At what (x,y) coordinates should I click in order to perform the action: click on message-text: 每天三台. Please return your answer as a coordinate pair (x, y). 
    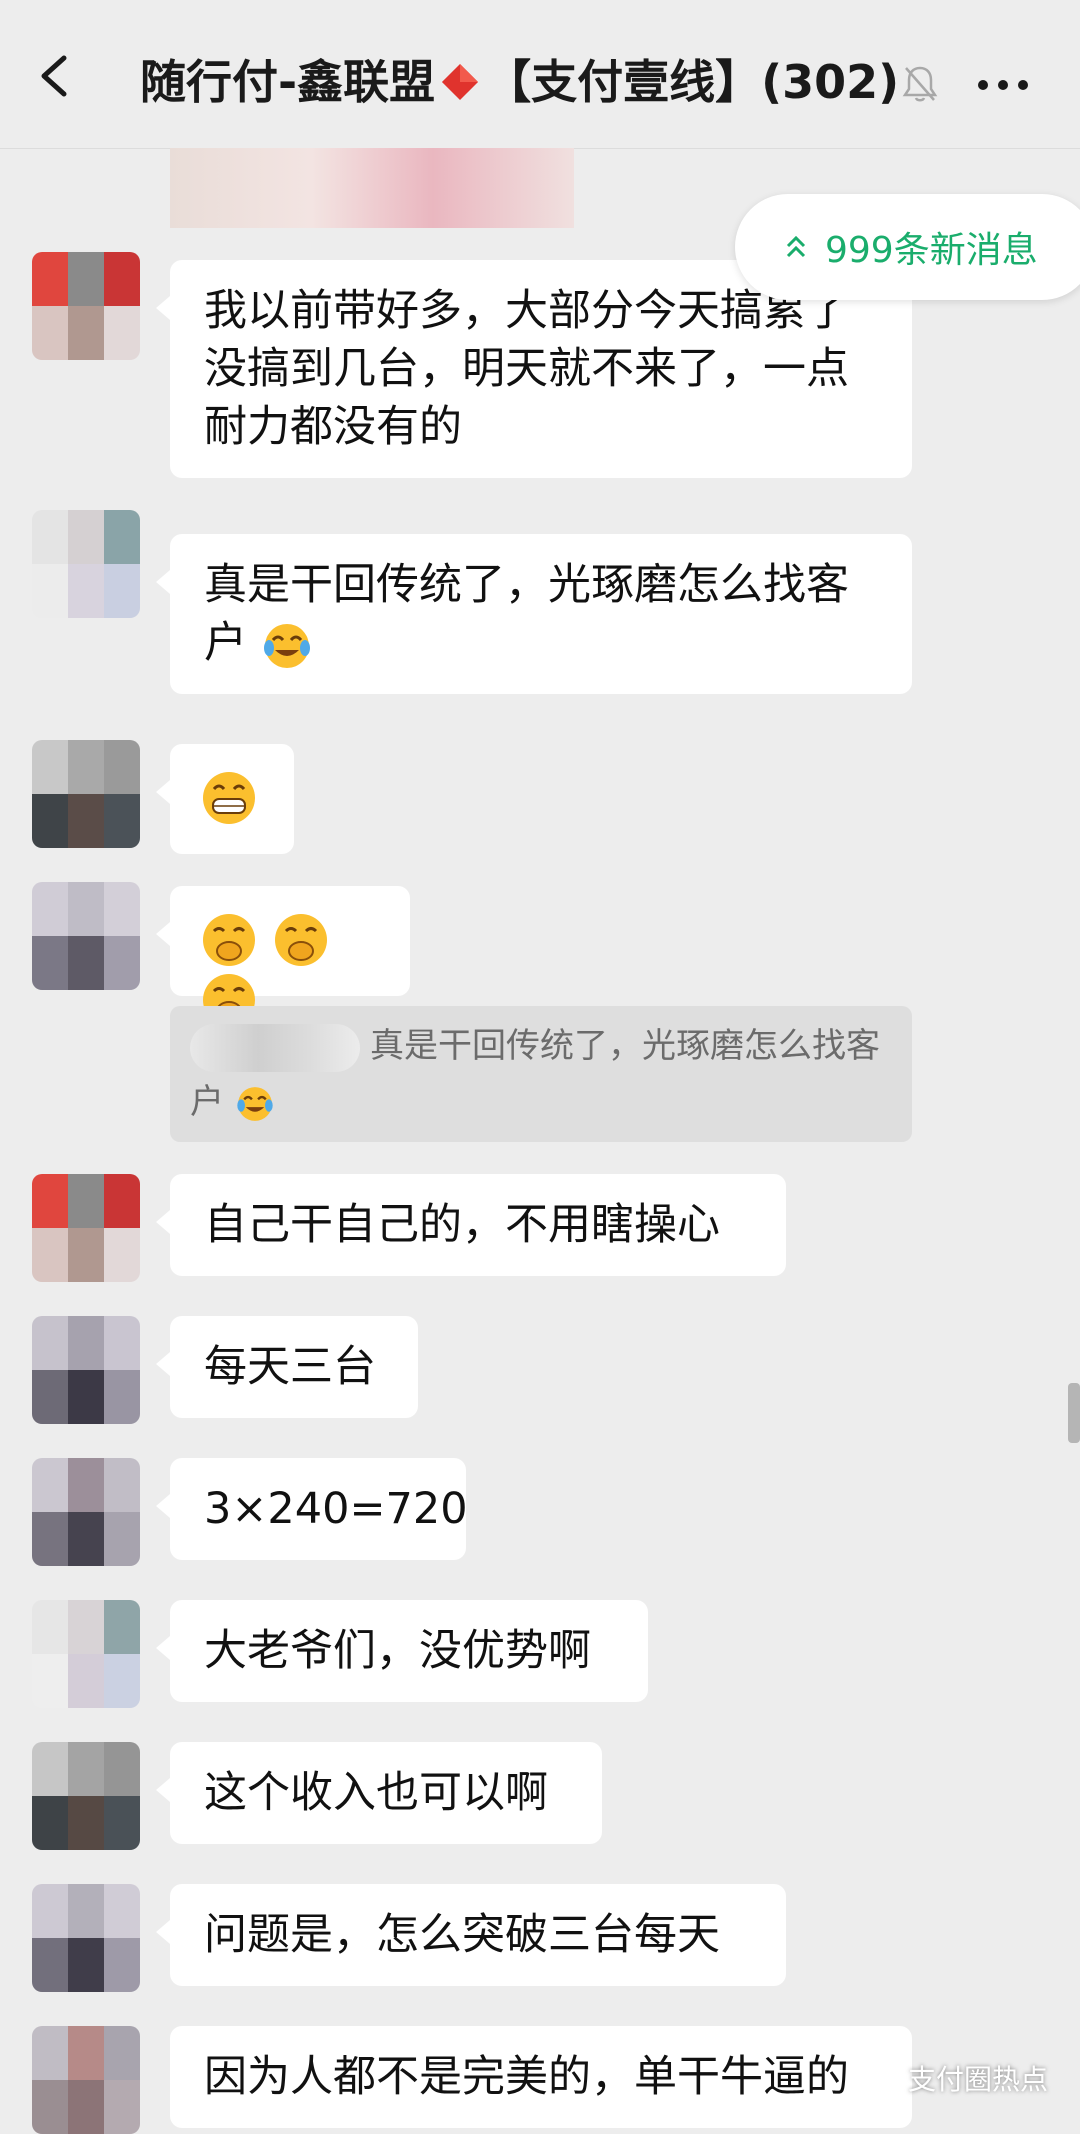
    Looking at the image, I should click on (290, 1367).